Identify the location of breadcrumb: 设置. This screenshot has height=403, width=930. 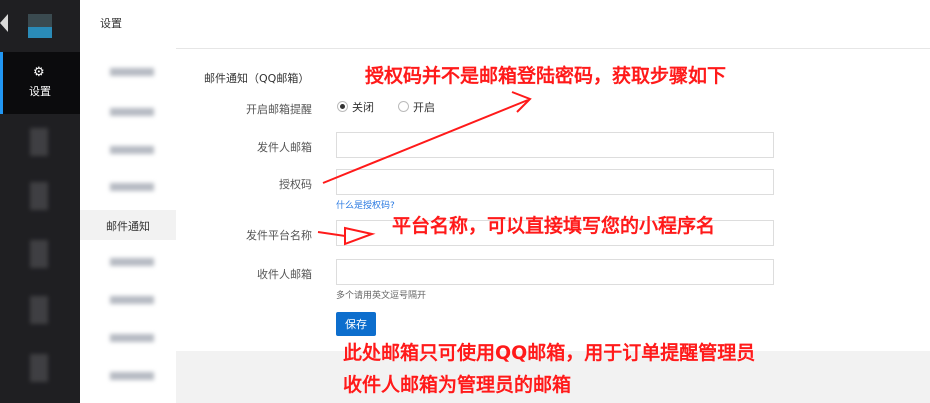
(111, 23).